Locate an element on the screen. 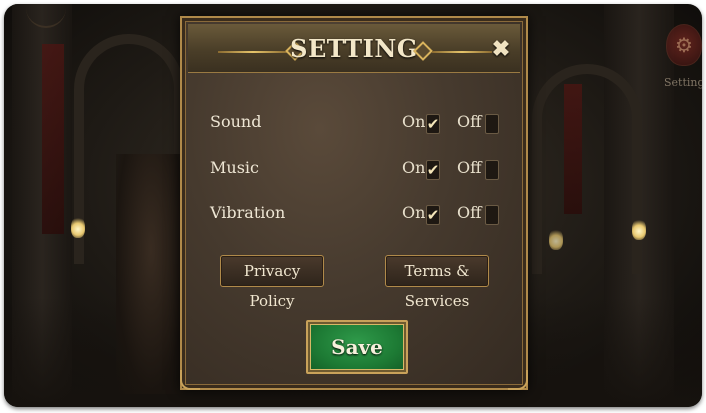 This screenshot has width=706, height=413. setting-row-vibration: Vibration On ✔ Off is located at coordinates (357, 214).